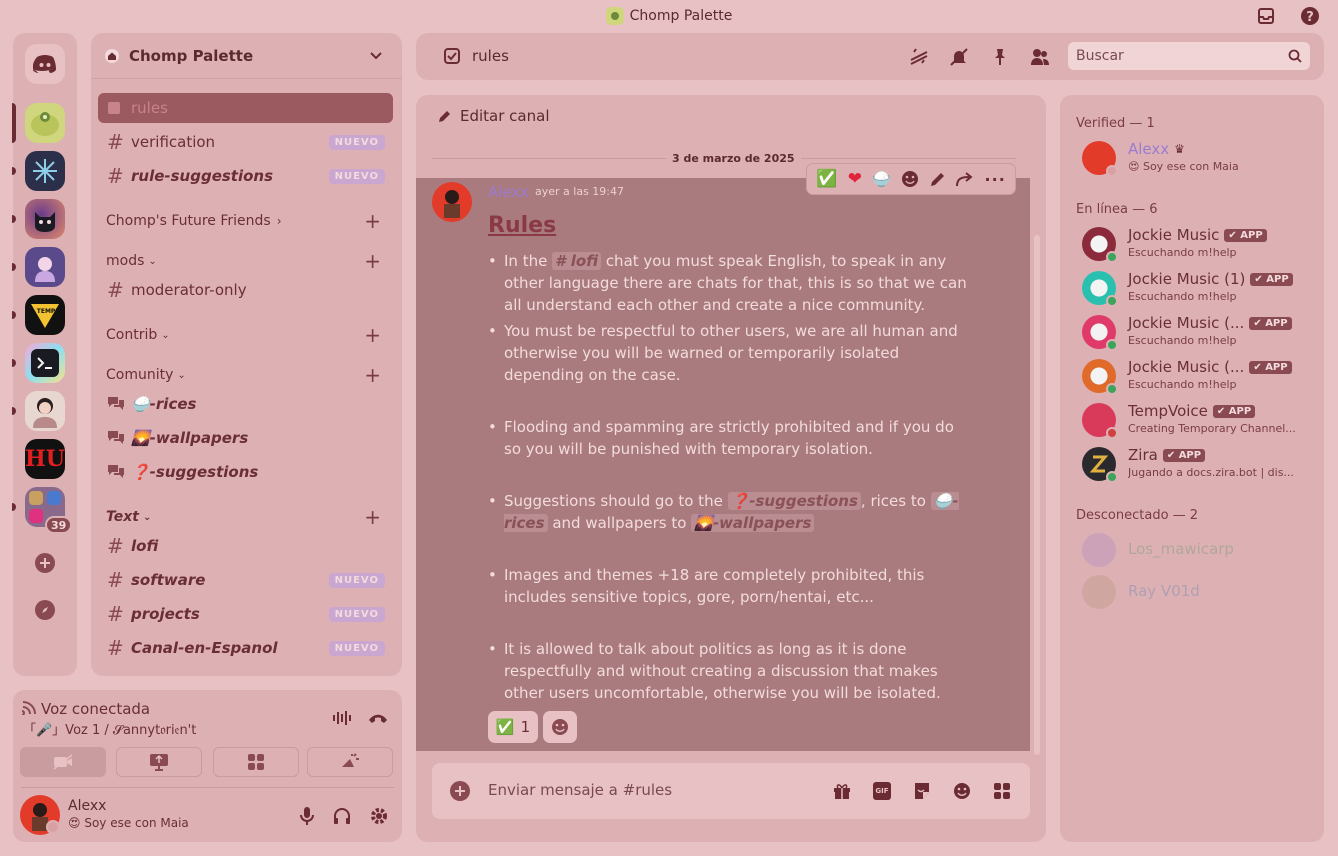 The height and width of the screenshot is (856, 1338). I want to click on apps-icon, so click(1002, 791).